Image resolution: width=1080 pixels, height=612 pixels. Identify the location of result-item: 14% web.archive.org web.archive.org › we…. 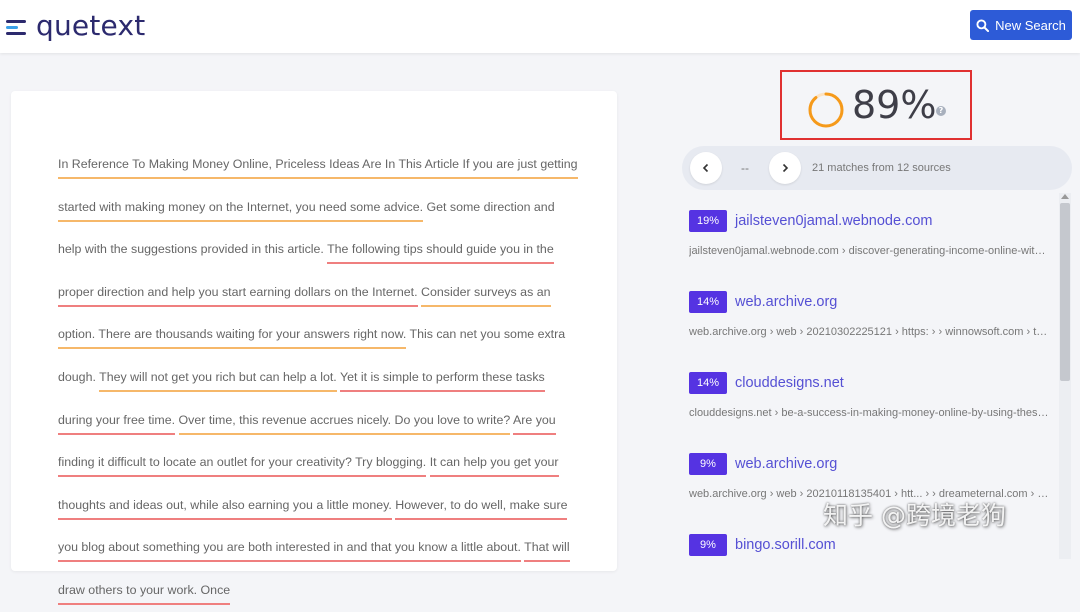
(868, 319).